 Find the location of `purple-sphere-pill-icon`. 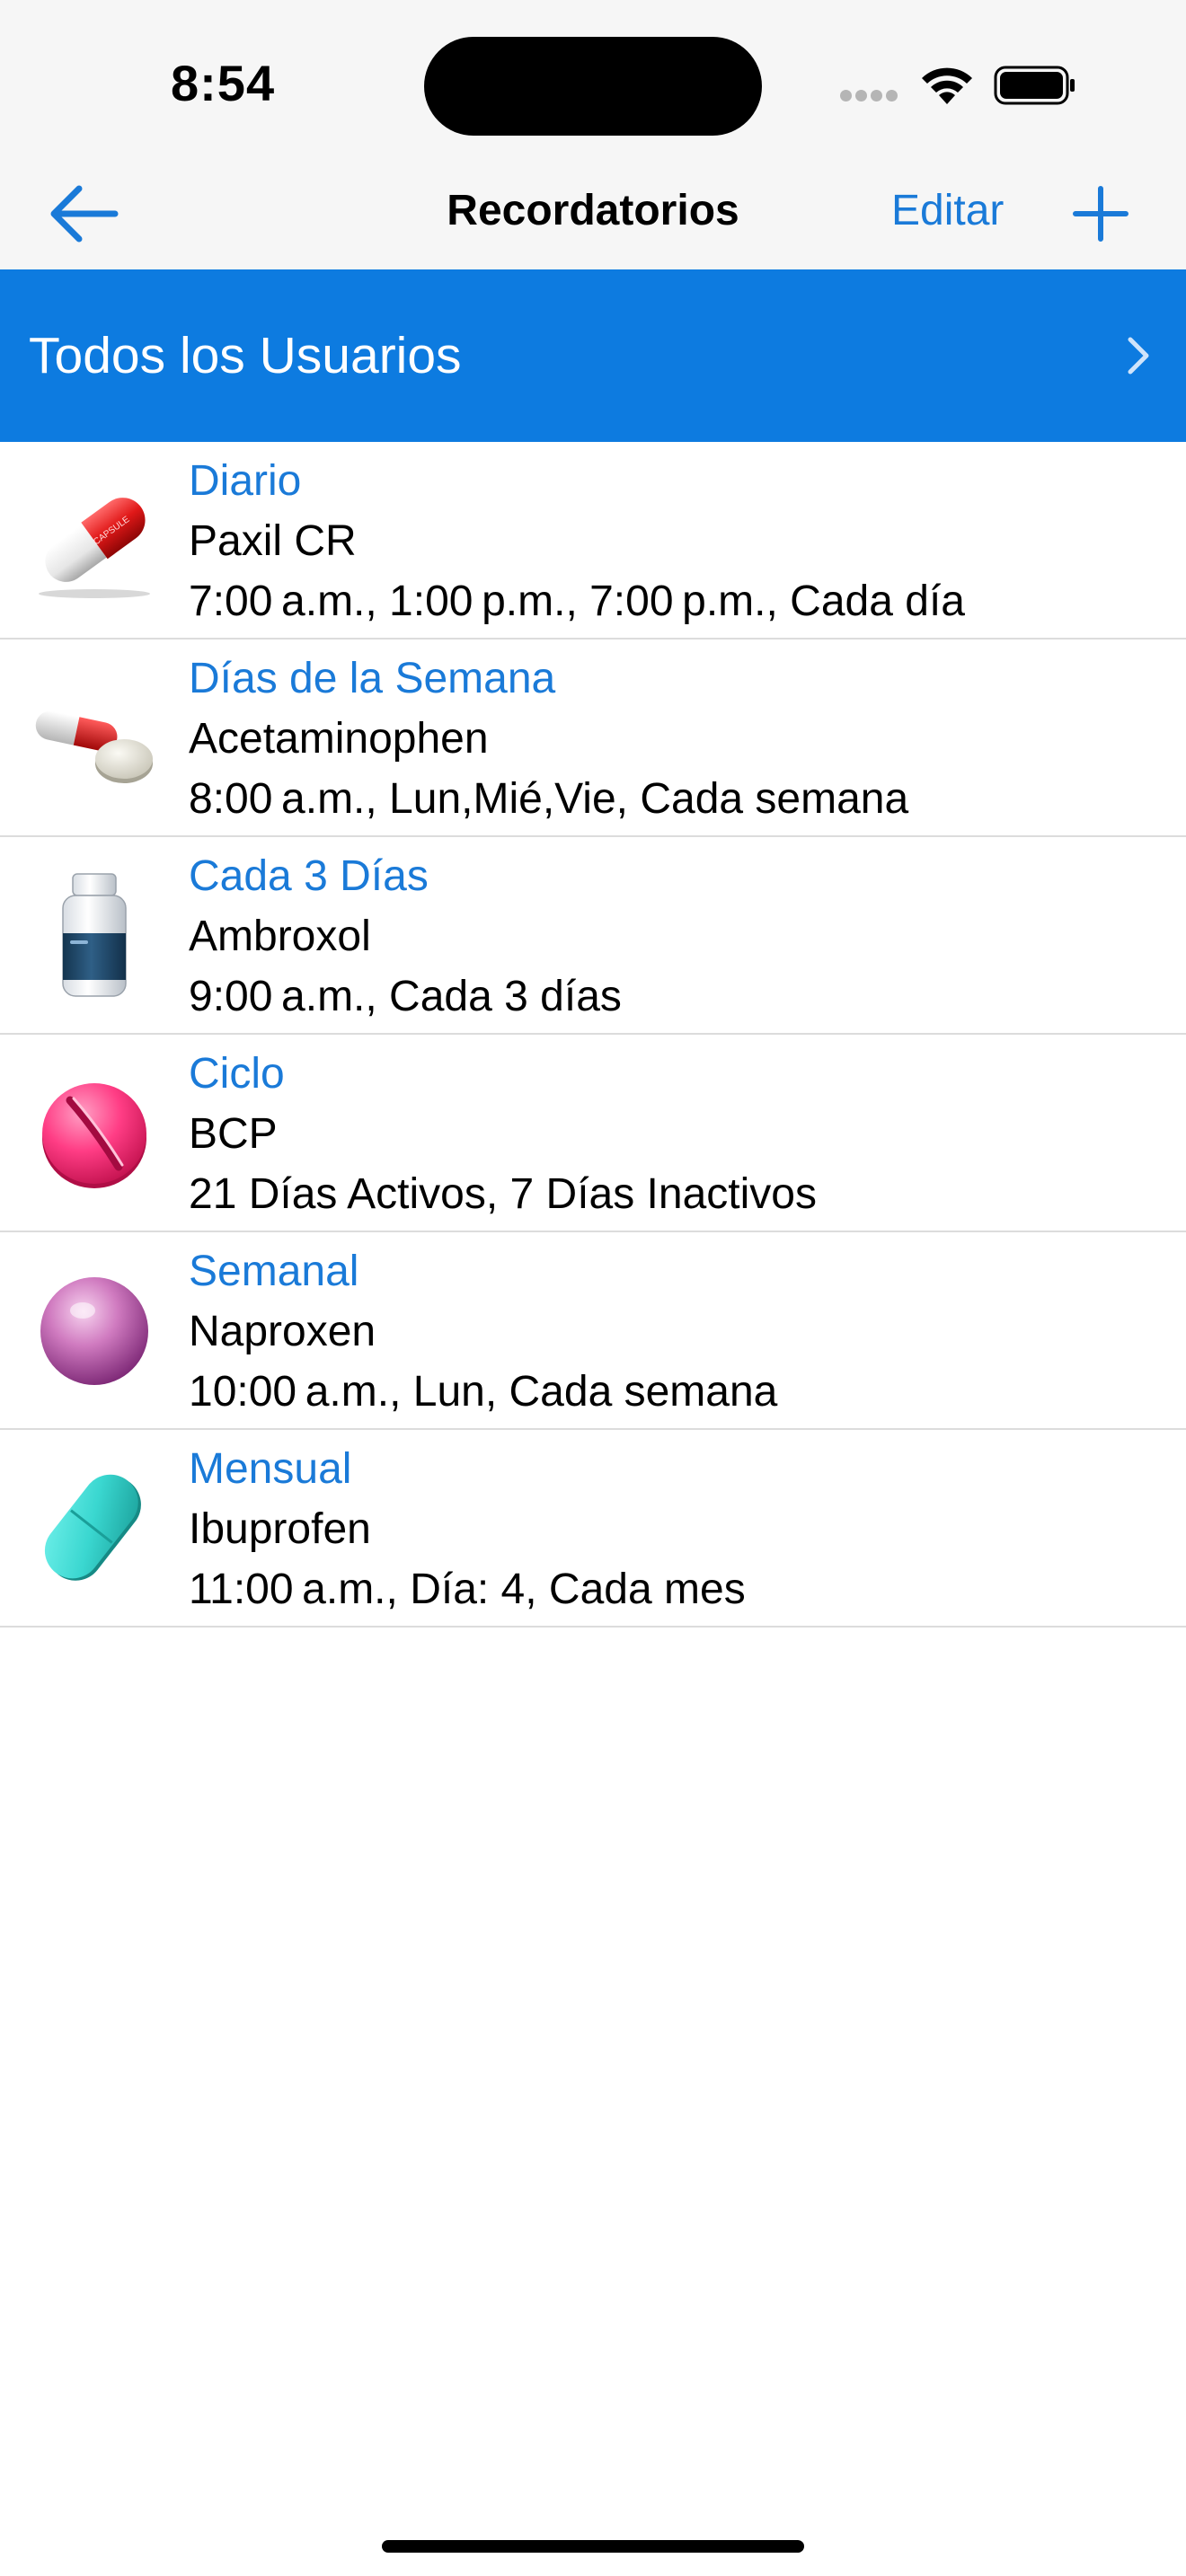

purple-sphere-pill-icon is located at coordinates (94, 1331).